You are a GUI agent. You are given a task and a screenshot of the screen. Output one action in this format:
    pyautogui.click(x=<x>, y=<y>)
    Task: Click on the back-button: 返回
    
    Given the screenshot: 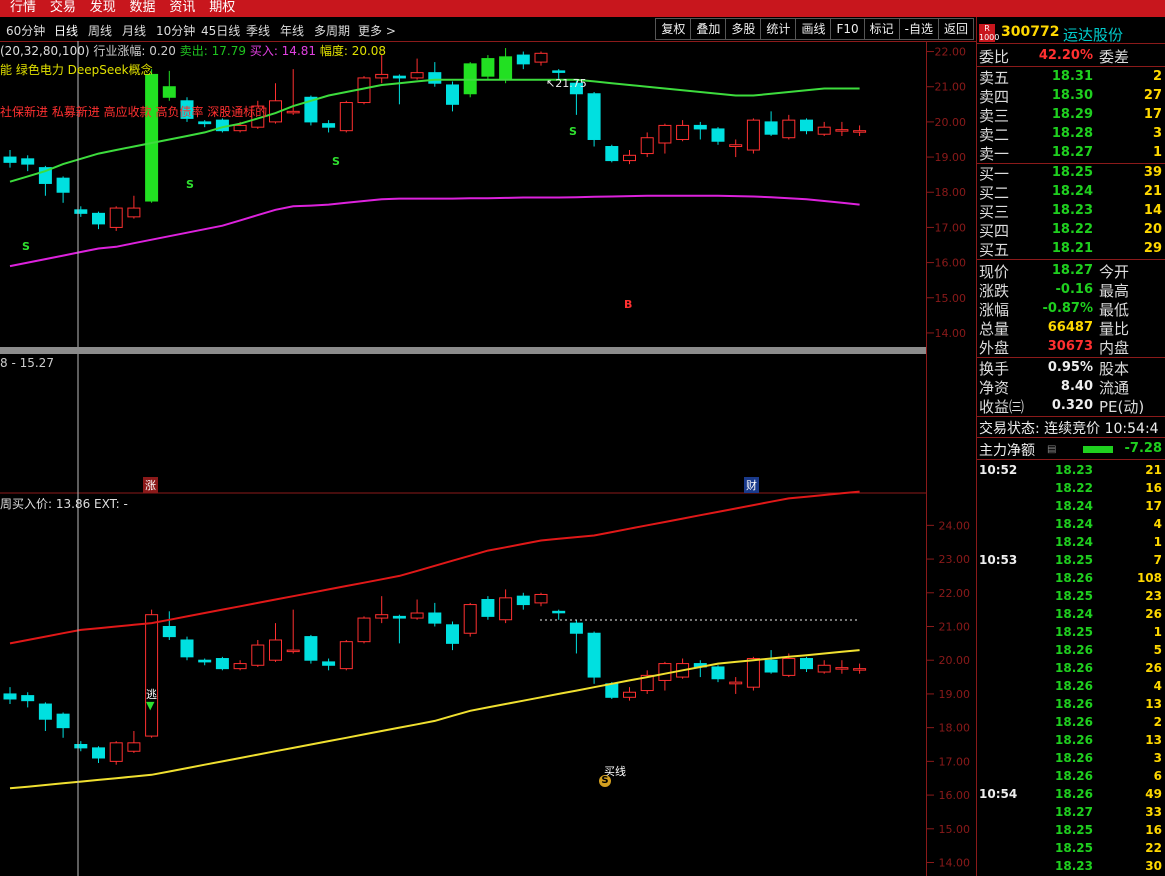 What is the action you would take?
    pyautogui.click(x=955, y=29)
    